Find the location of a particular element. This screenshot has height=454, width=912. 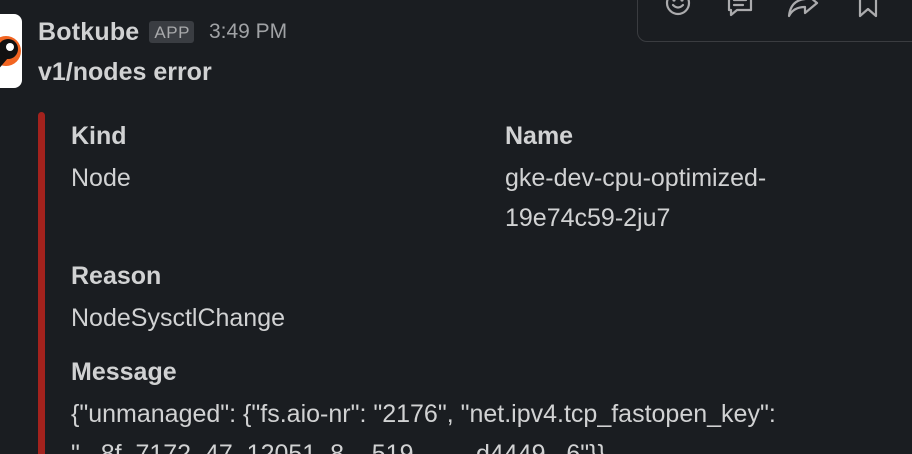

botkube-logo-icon is located at coordinates (10, 52).